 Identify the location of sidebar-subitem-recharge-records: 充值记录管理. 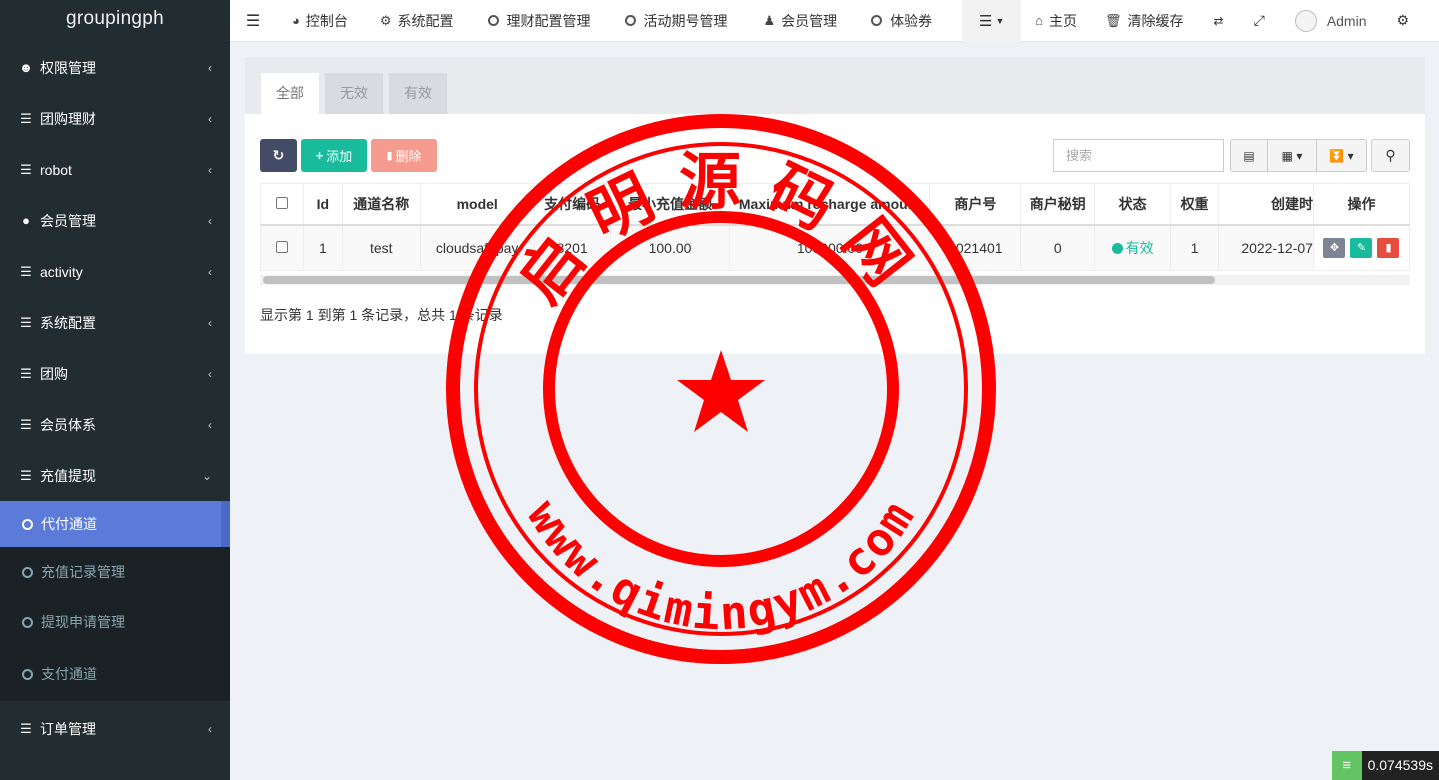
(115, 572).